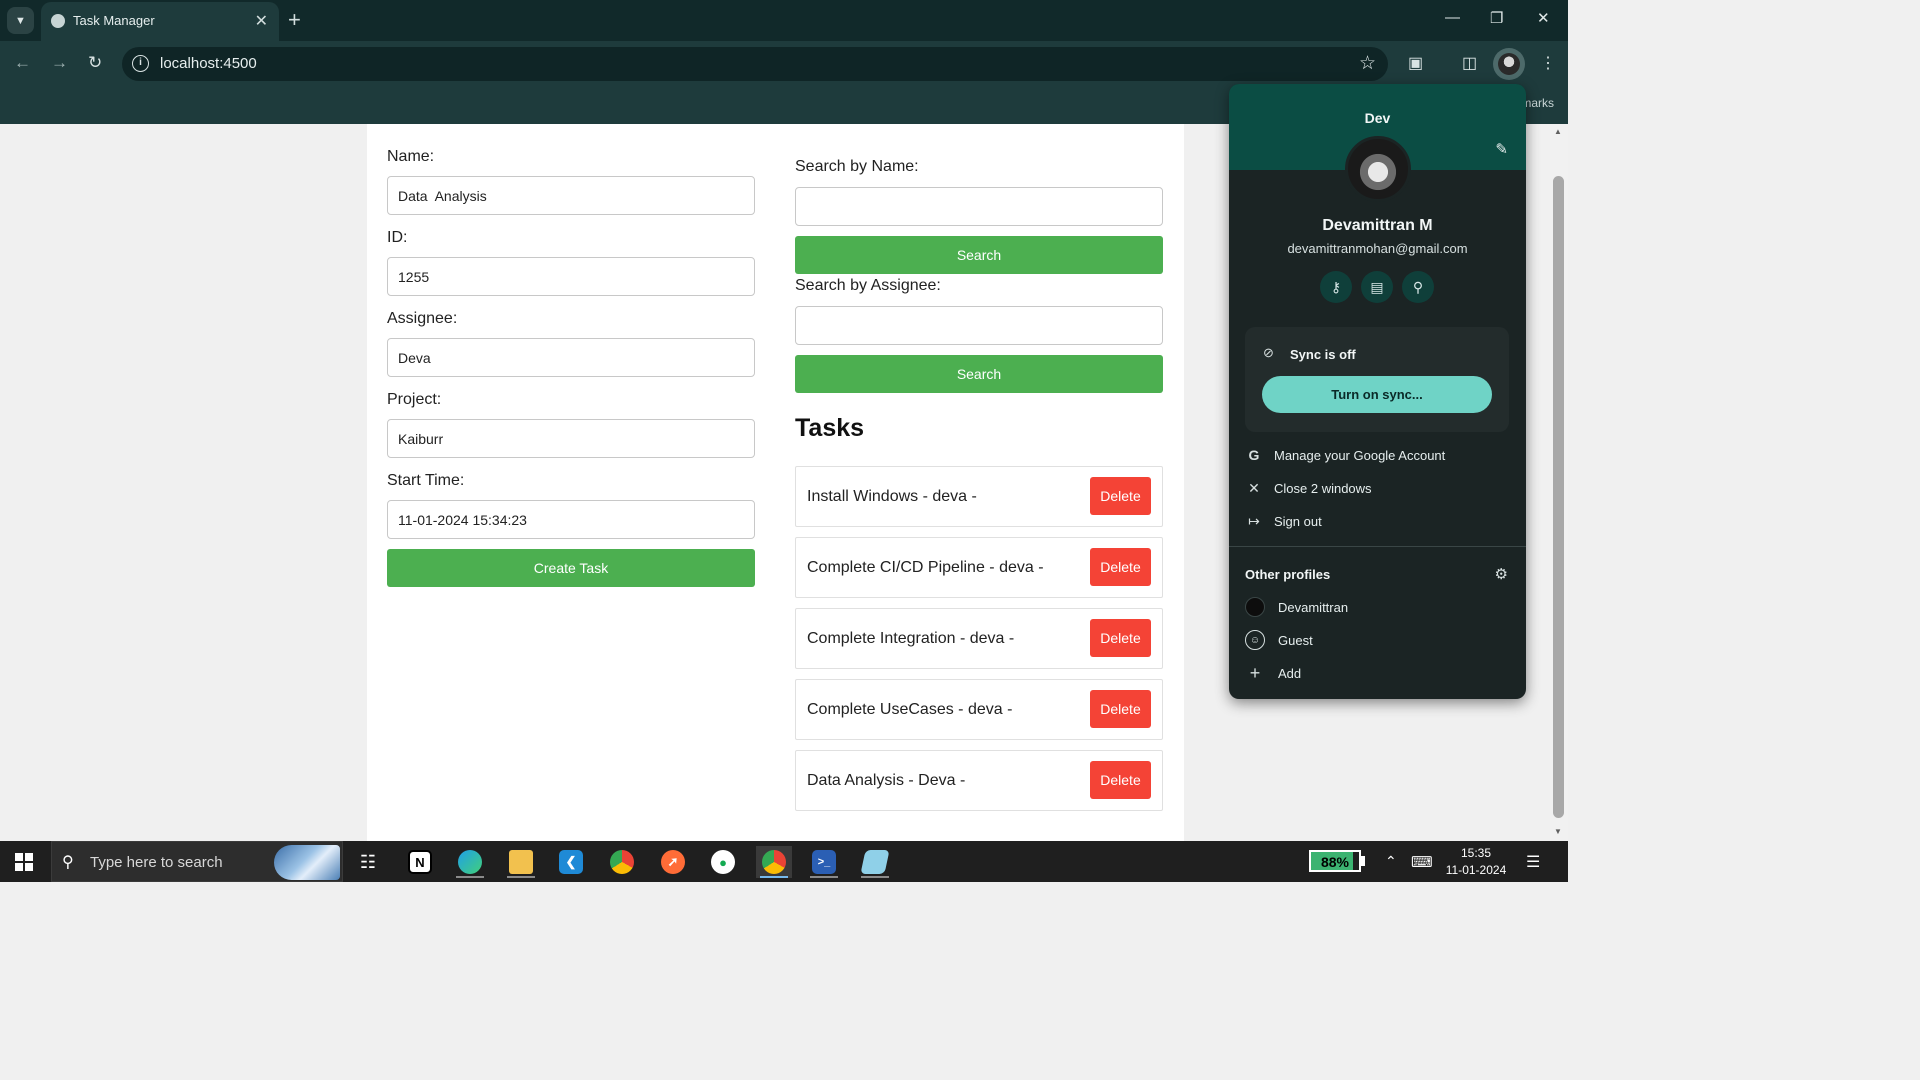  Describe the element at coordinates (261, 21) in the screenshot. I see `close-tab-icon: ✕` at that location.